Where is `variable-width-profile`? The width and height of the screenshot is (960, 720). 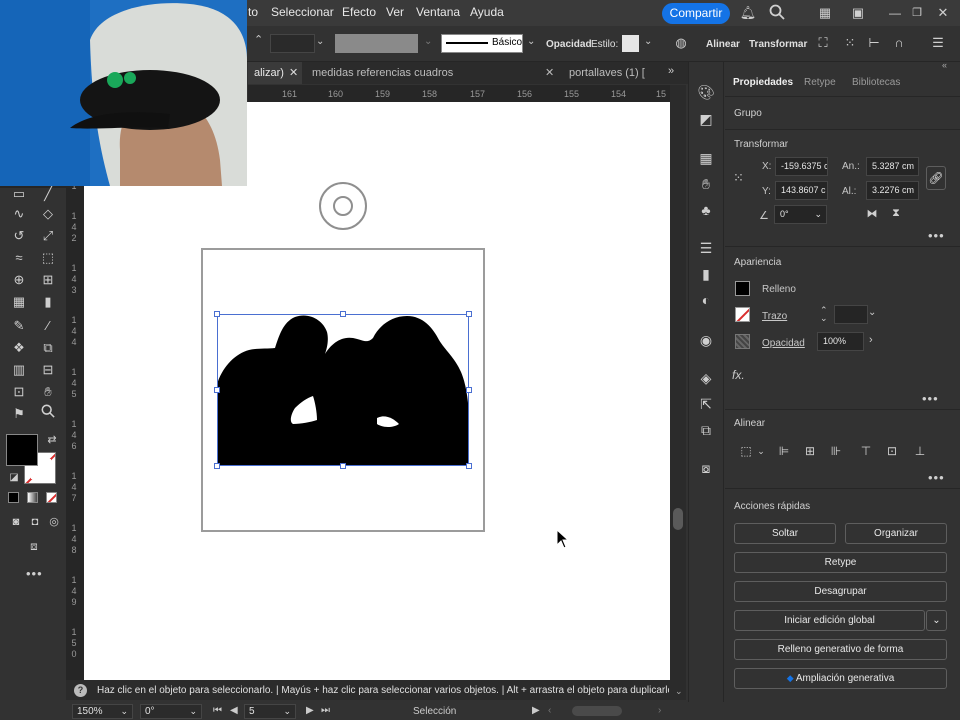 variable-width-profile is located at coordinates (376, 43).